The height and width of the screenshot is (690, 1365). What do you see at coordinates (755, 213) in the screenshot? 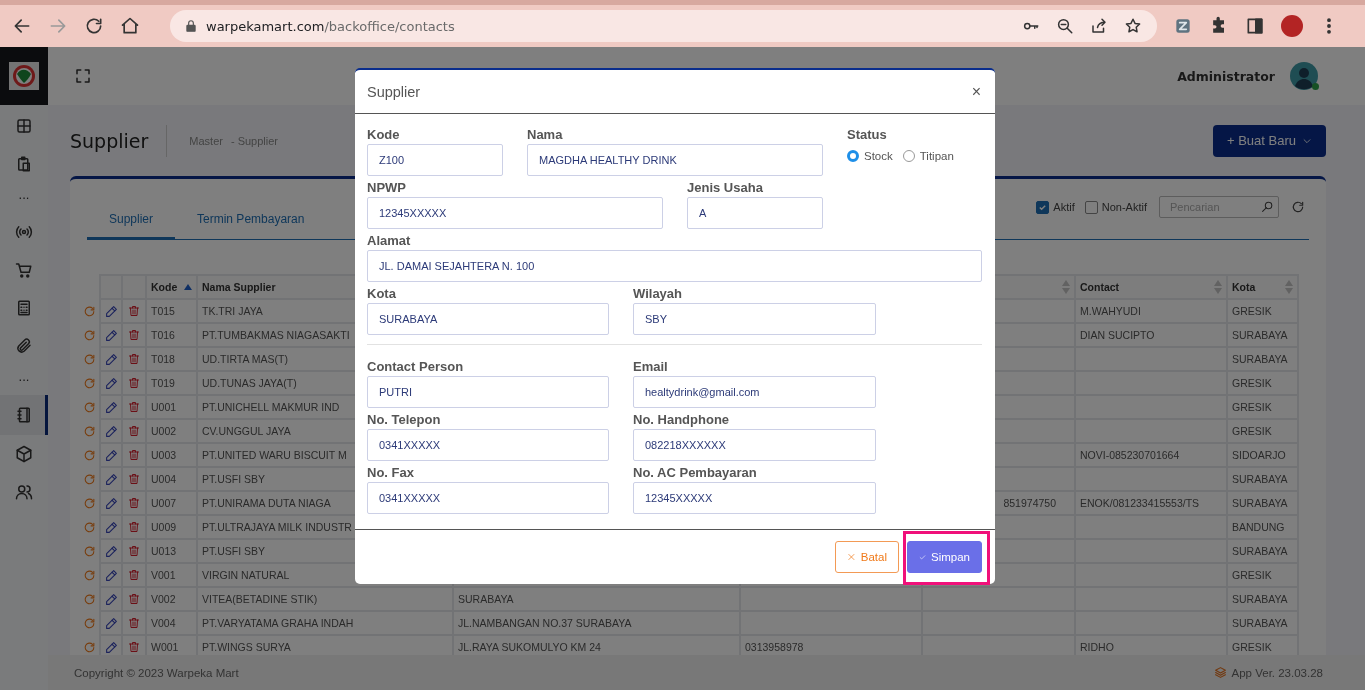
I see `input-field: A` at bounding box center [755, 213].